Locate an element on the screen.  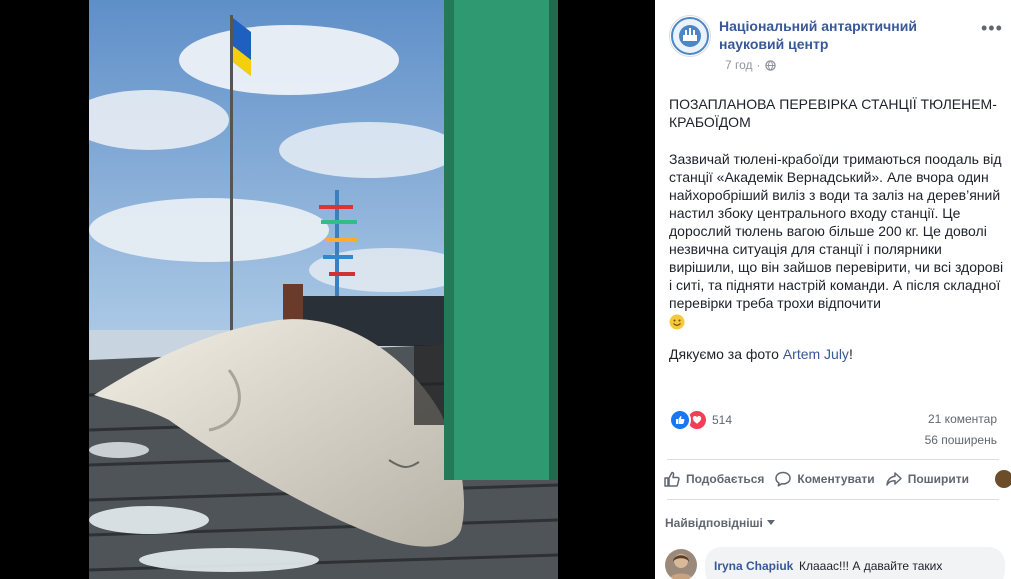
comment-label: Коментувати is located at coordinates (836, 479).